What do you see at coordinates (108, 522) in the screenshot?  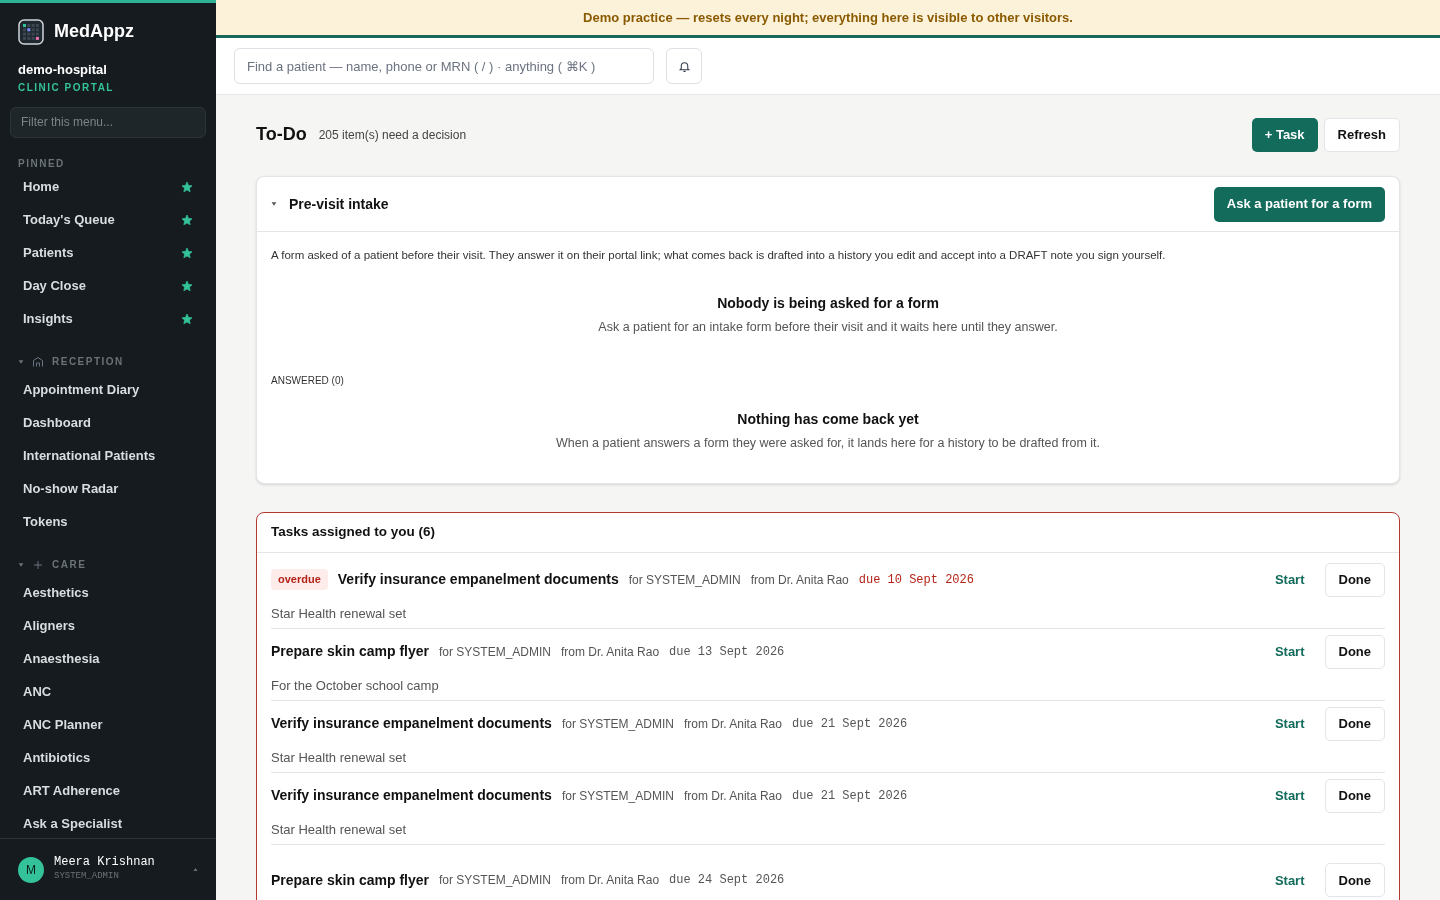 I see `sidebar-item: Tokens` at bounding box center [108, 522].